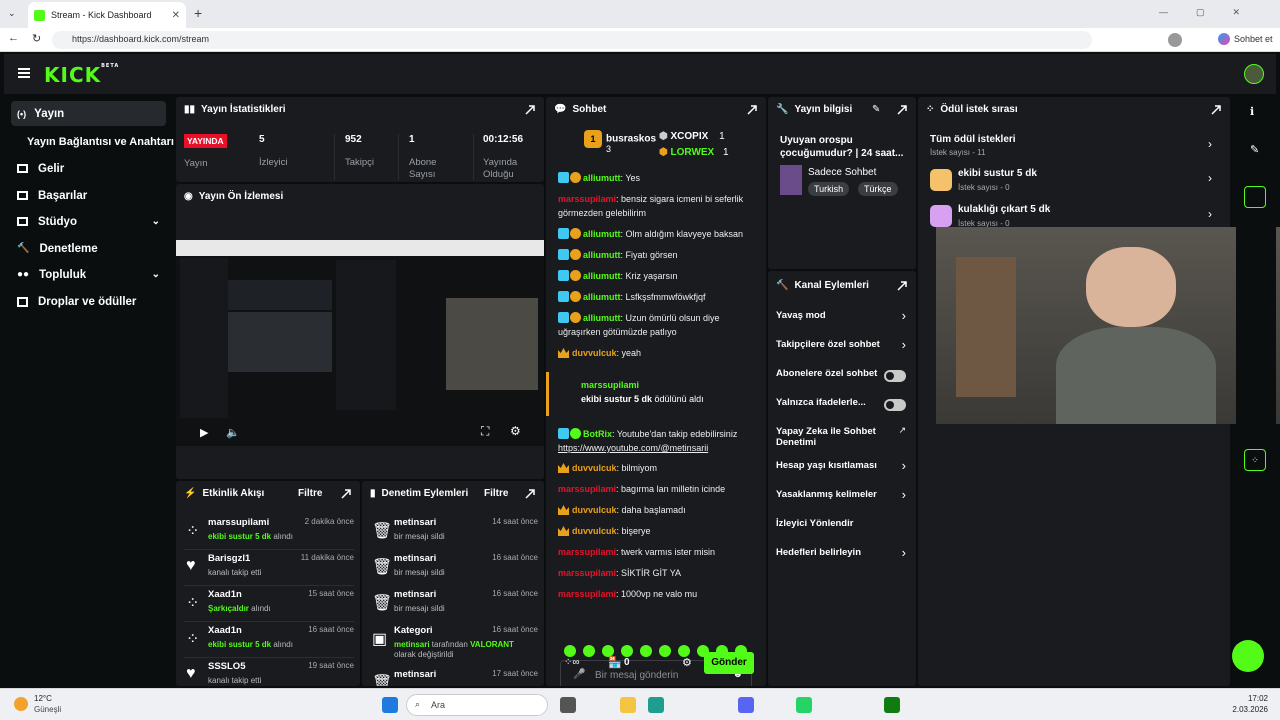  Describe the element at coordinates (331, 665) in the screenshot. I see `event-time: 19 saat önce` at that location.